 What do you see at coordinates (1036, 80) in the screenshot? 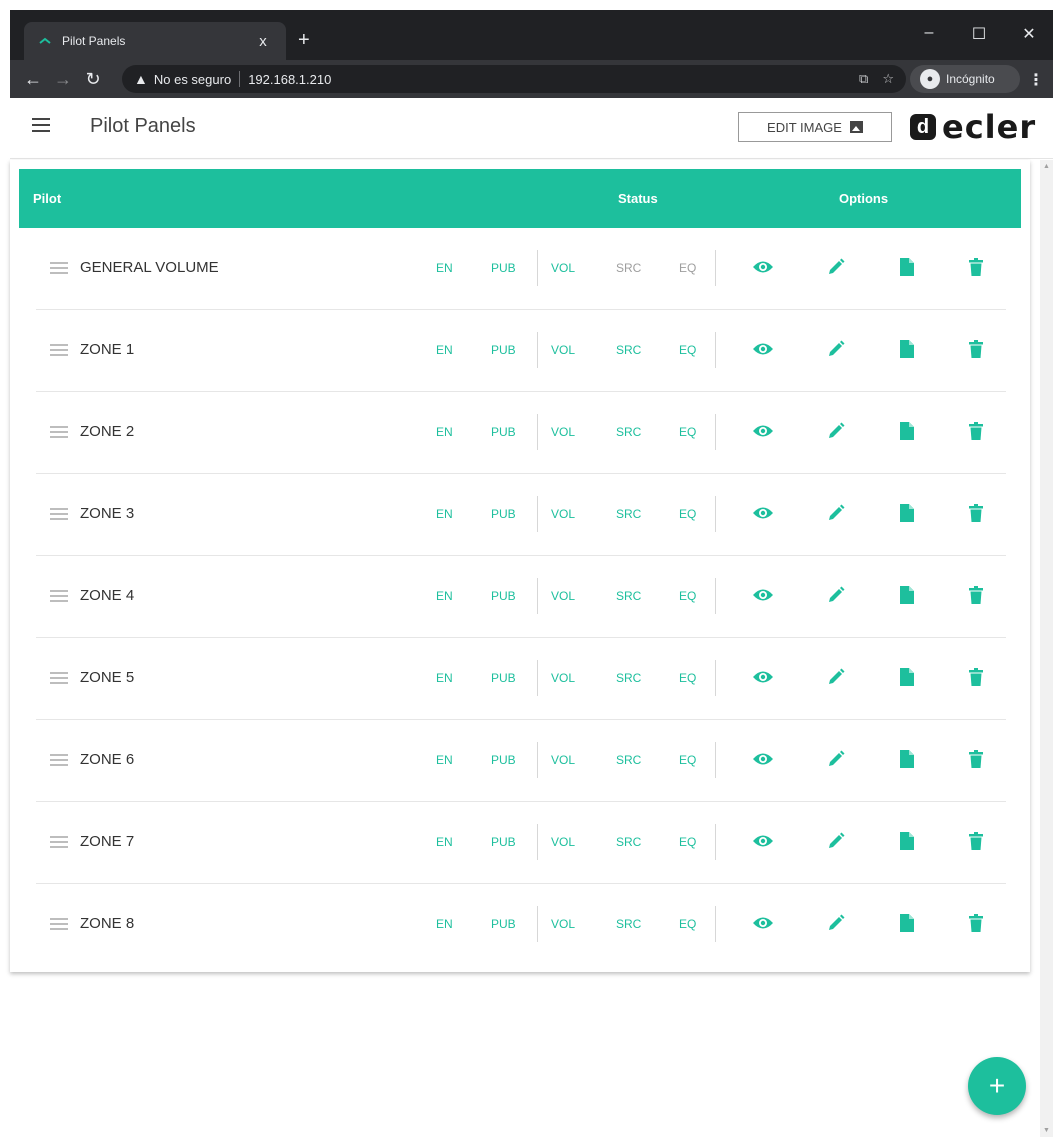
I see `browser-menu-icon: ⋮` at bounding box center [1036, 80].